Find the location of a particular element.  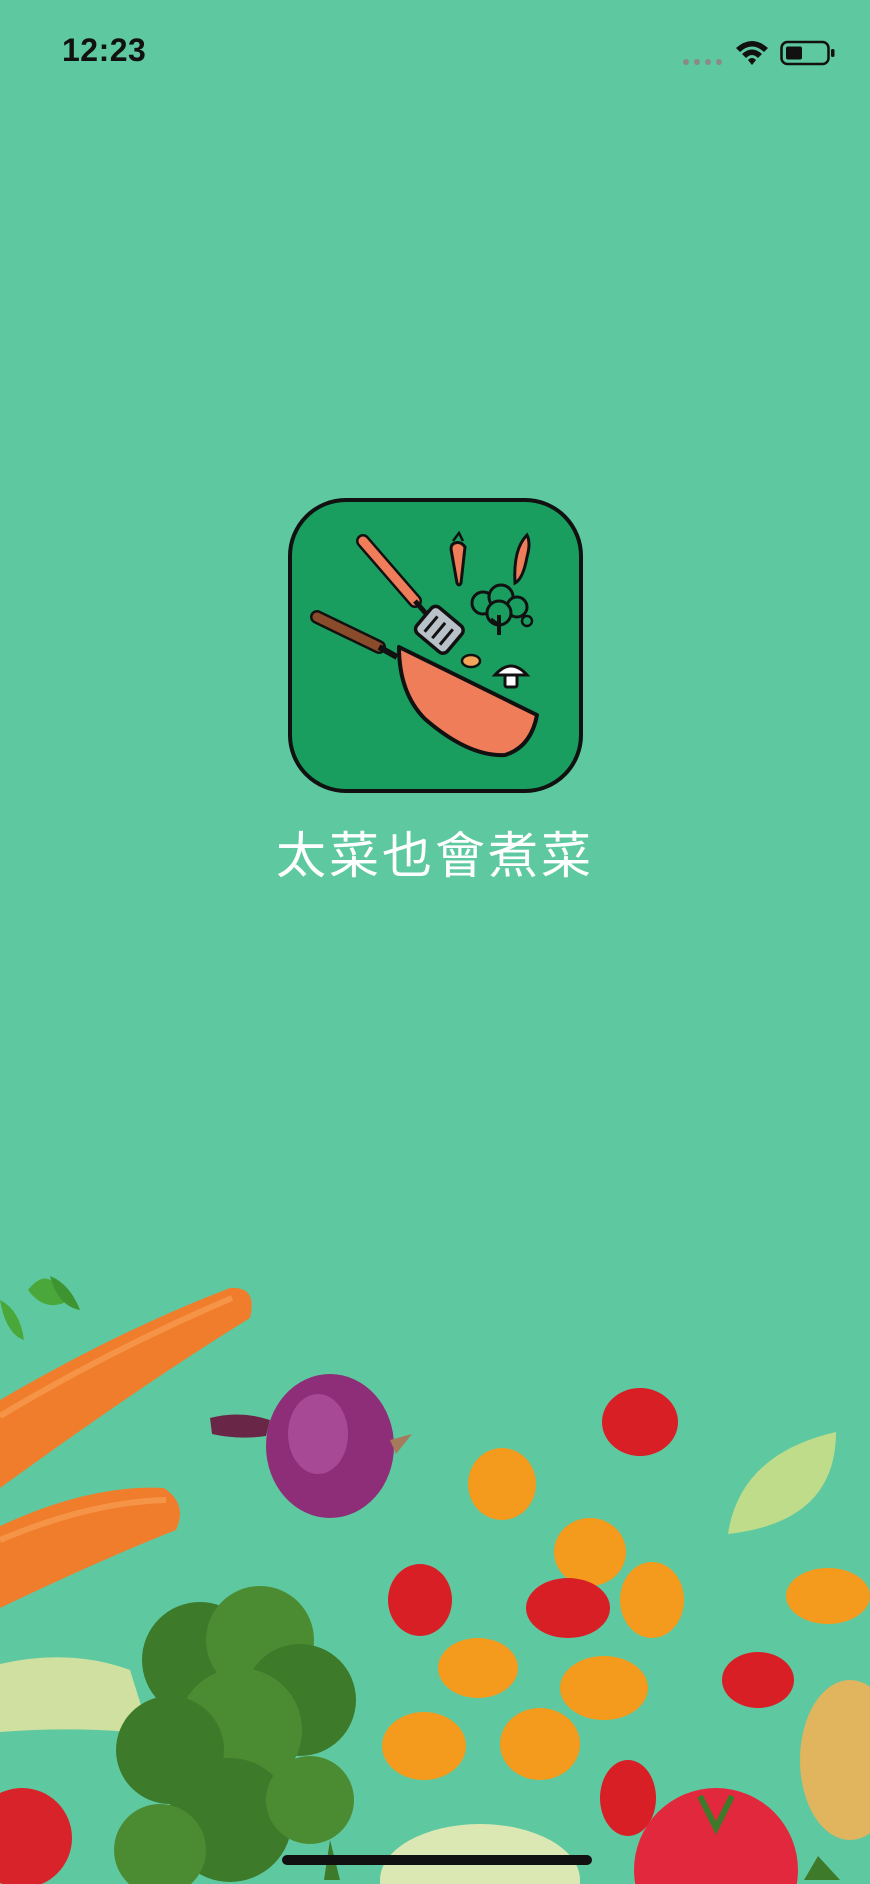

herb-leaves is located at coordinates (40, 1308).